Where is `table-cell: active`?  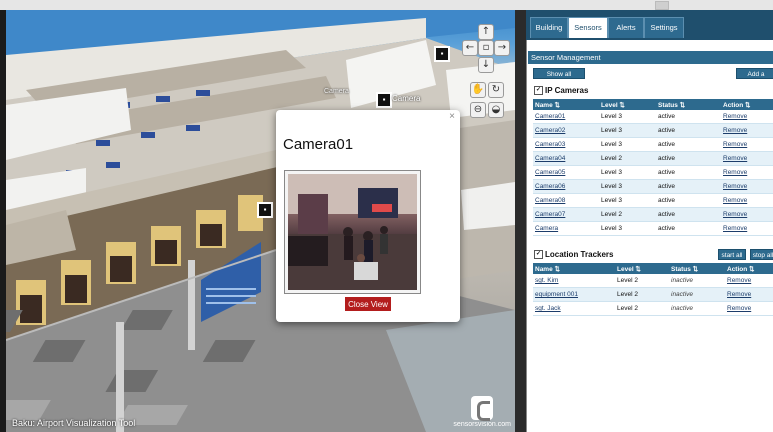 table-cell: active is located at coordinates (688, 144).